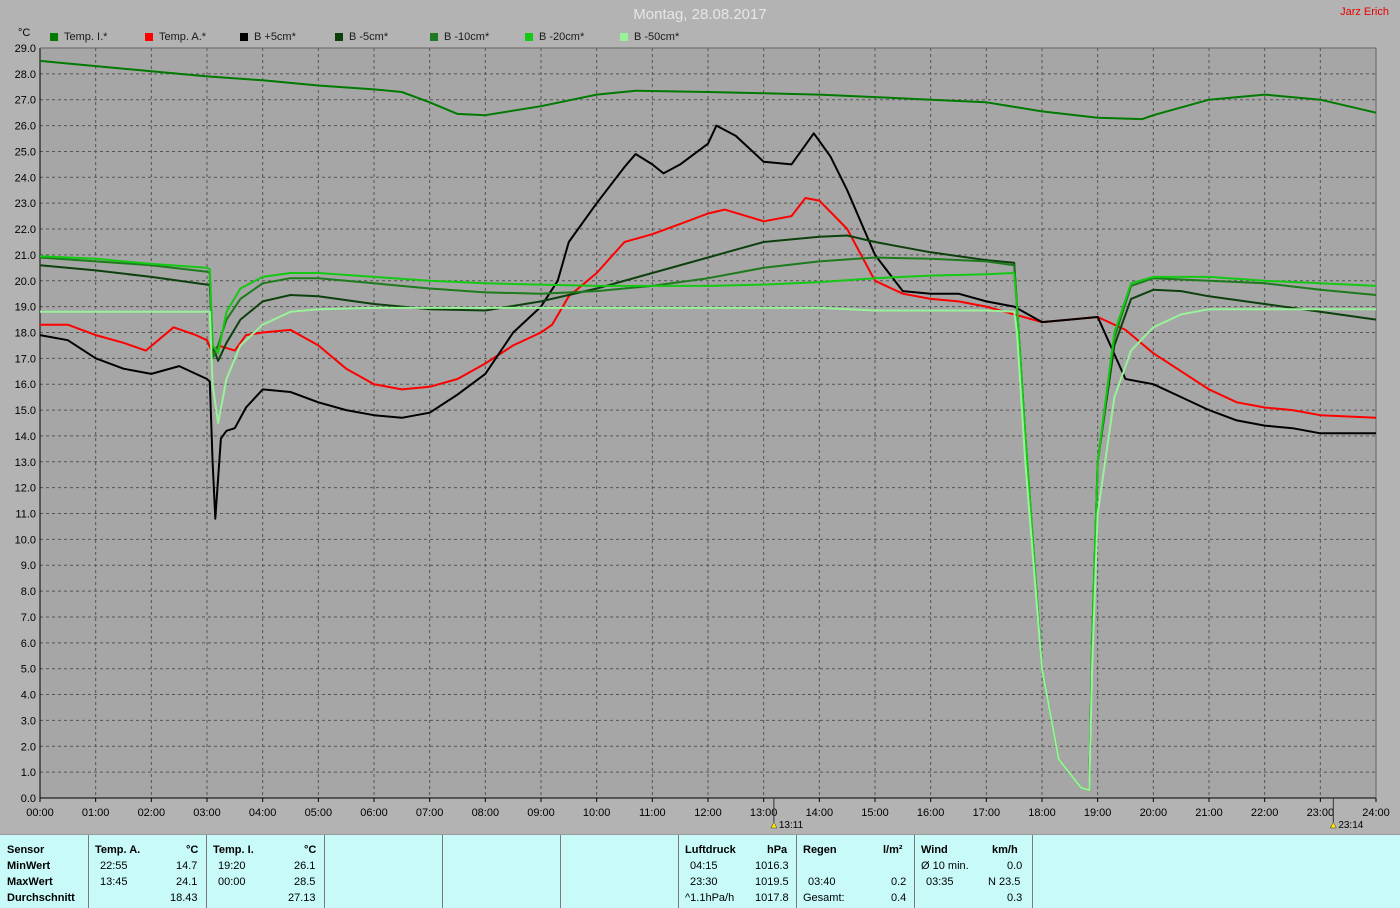 This screenshot has width=1400, height=908. What do you see at coordinates (302, 898) in the screenshot?
I see `temp-i-avg: 27.13` at bounding box center [302, 898].